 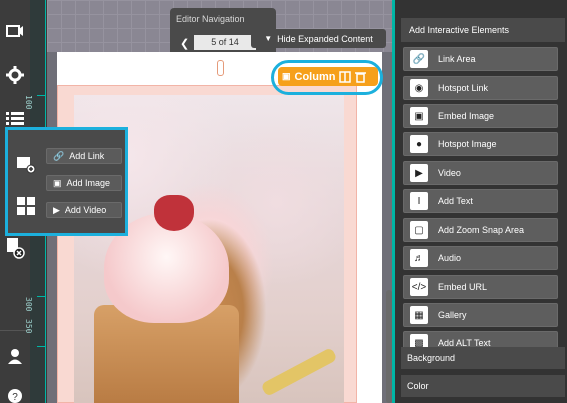 What do you see at coordinates (483, 30) in the screenshot?
I see `panel-title: Add Interactive Elements` at bounding box center [483, 30].